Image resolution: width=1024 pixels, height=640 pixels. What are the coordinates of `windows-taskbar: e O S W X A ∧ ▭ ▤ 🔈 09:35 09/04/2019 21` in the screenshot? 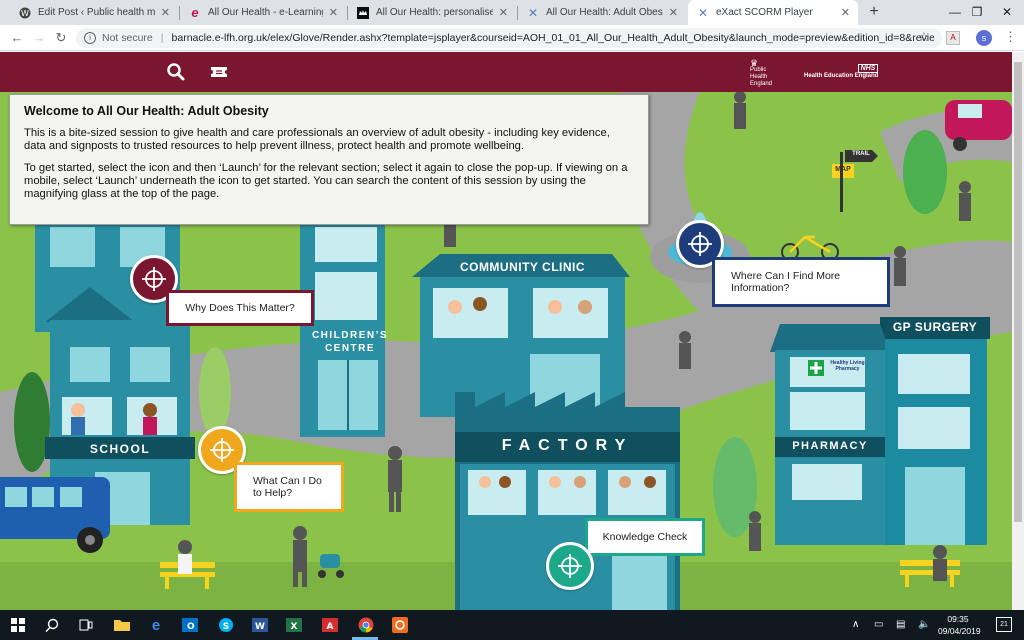 It's located at (512, 625).